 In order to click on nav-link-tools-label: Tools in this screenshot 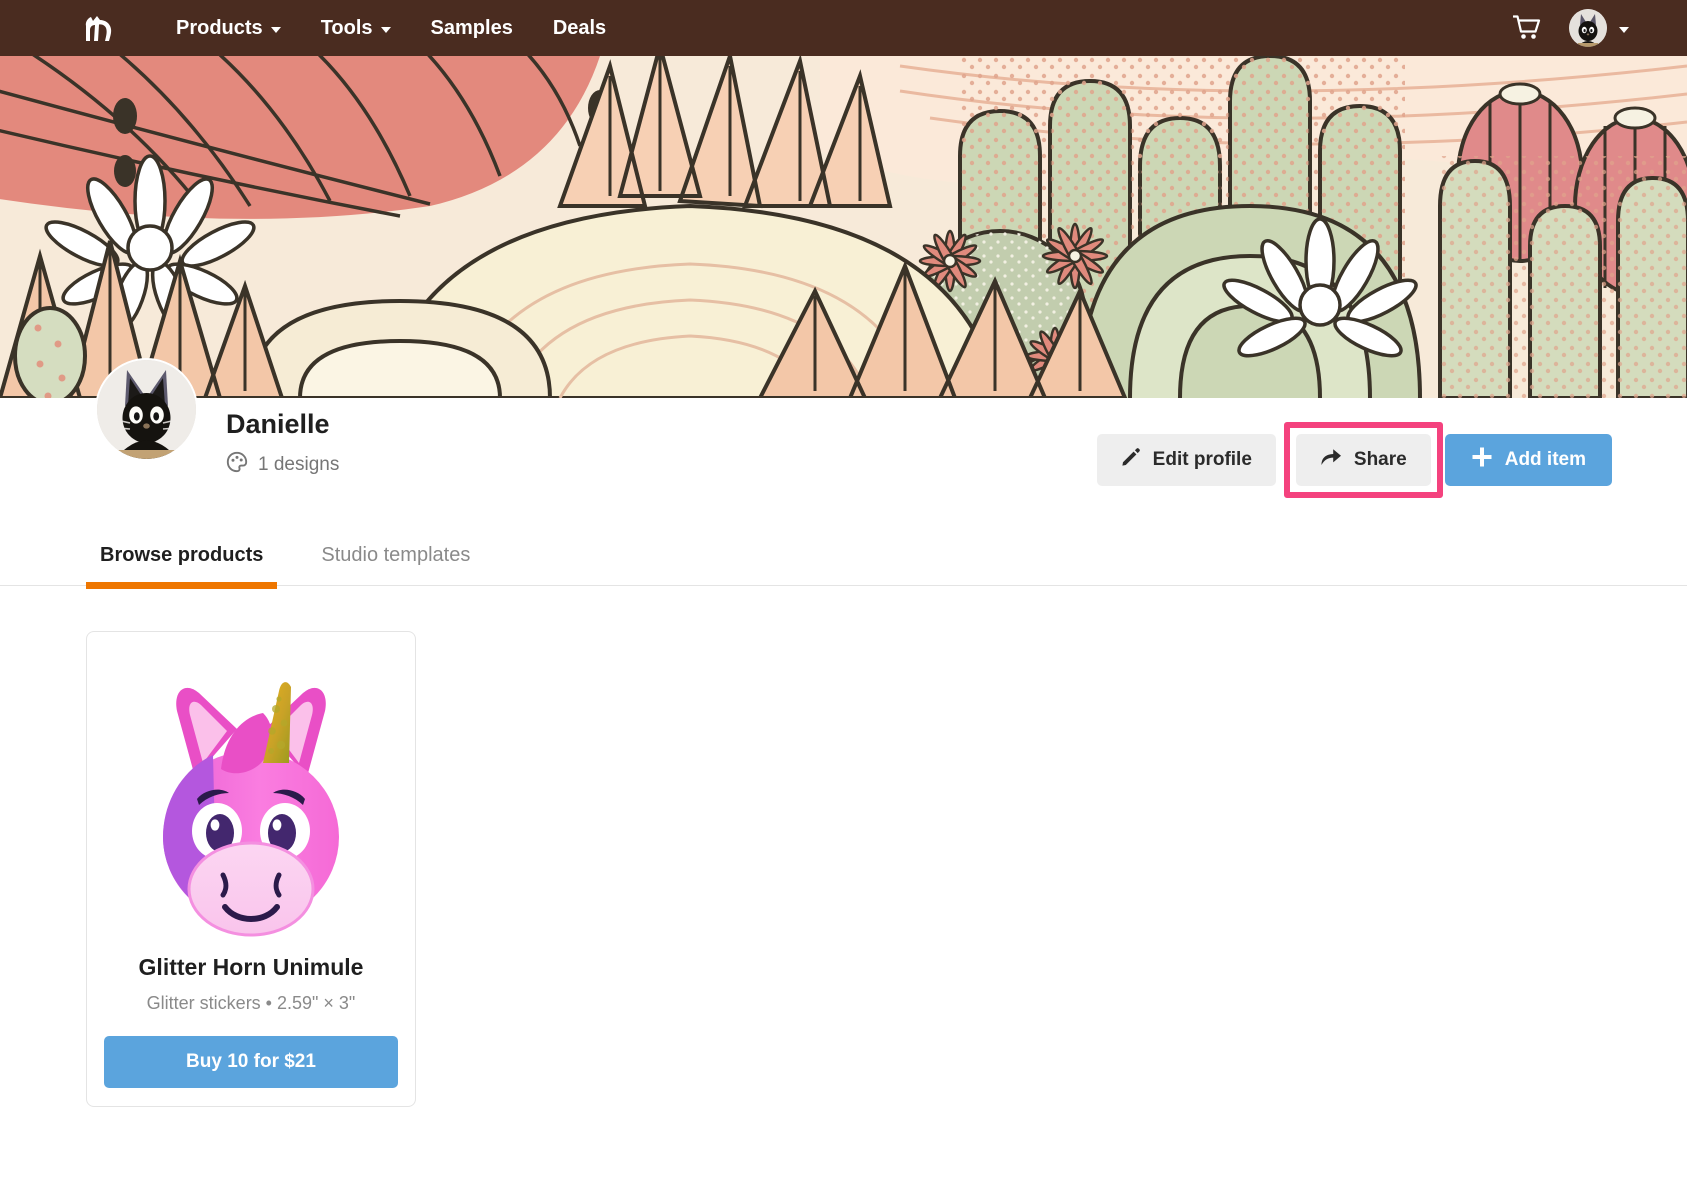, I will do `click(346, 27)`.